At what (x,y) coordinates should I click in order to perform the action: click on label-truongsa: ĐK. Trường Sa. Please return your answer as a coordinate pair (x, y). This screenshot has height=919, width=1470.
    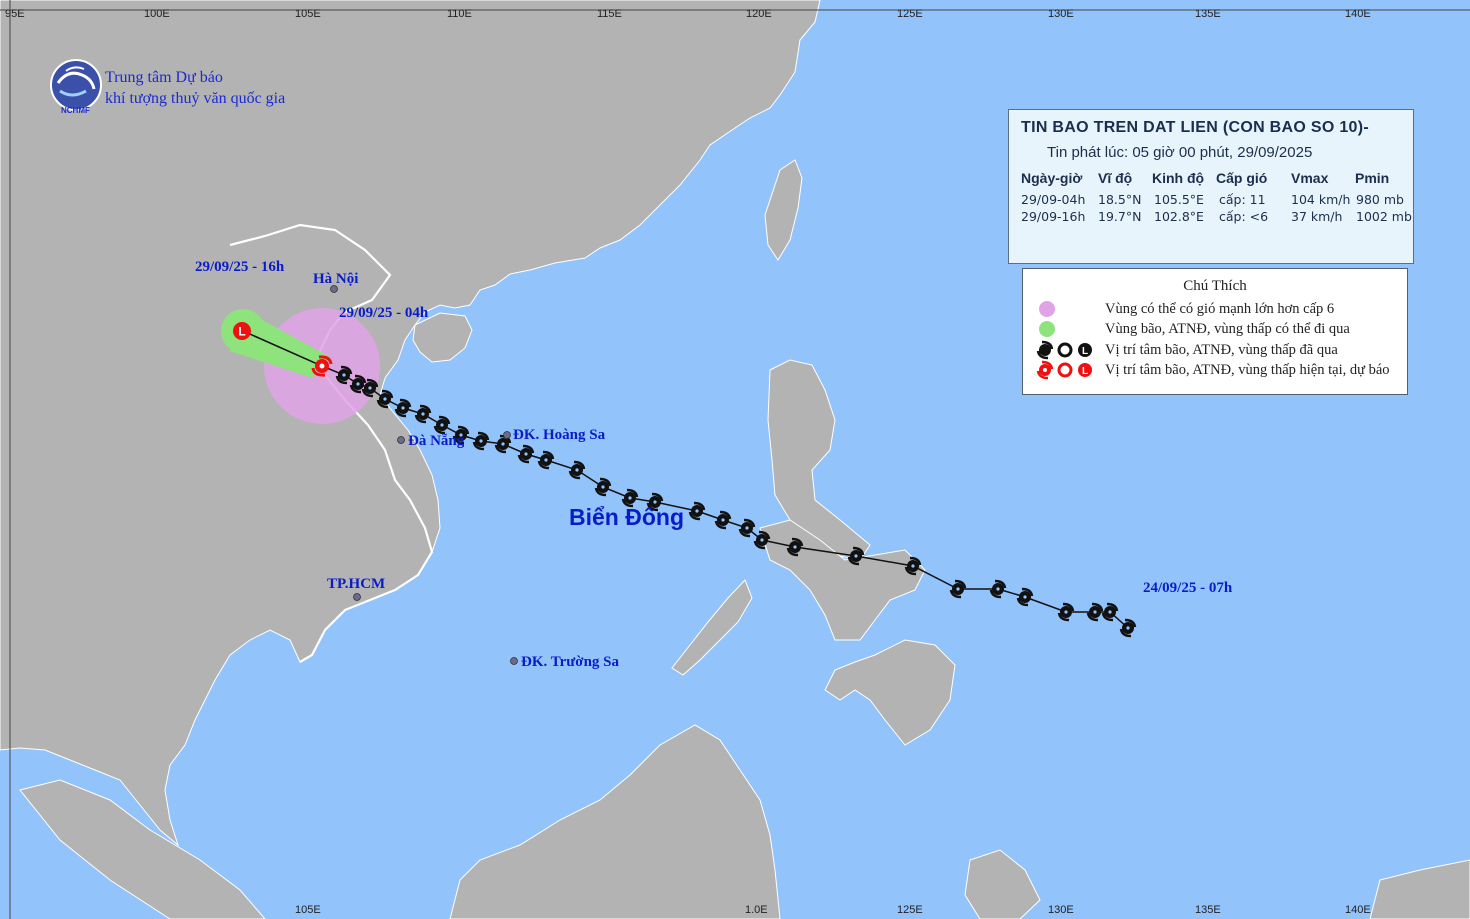
    Looking at the image, I should click on (570, 662).